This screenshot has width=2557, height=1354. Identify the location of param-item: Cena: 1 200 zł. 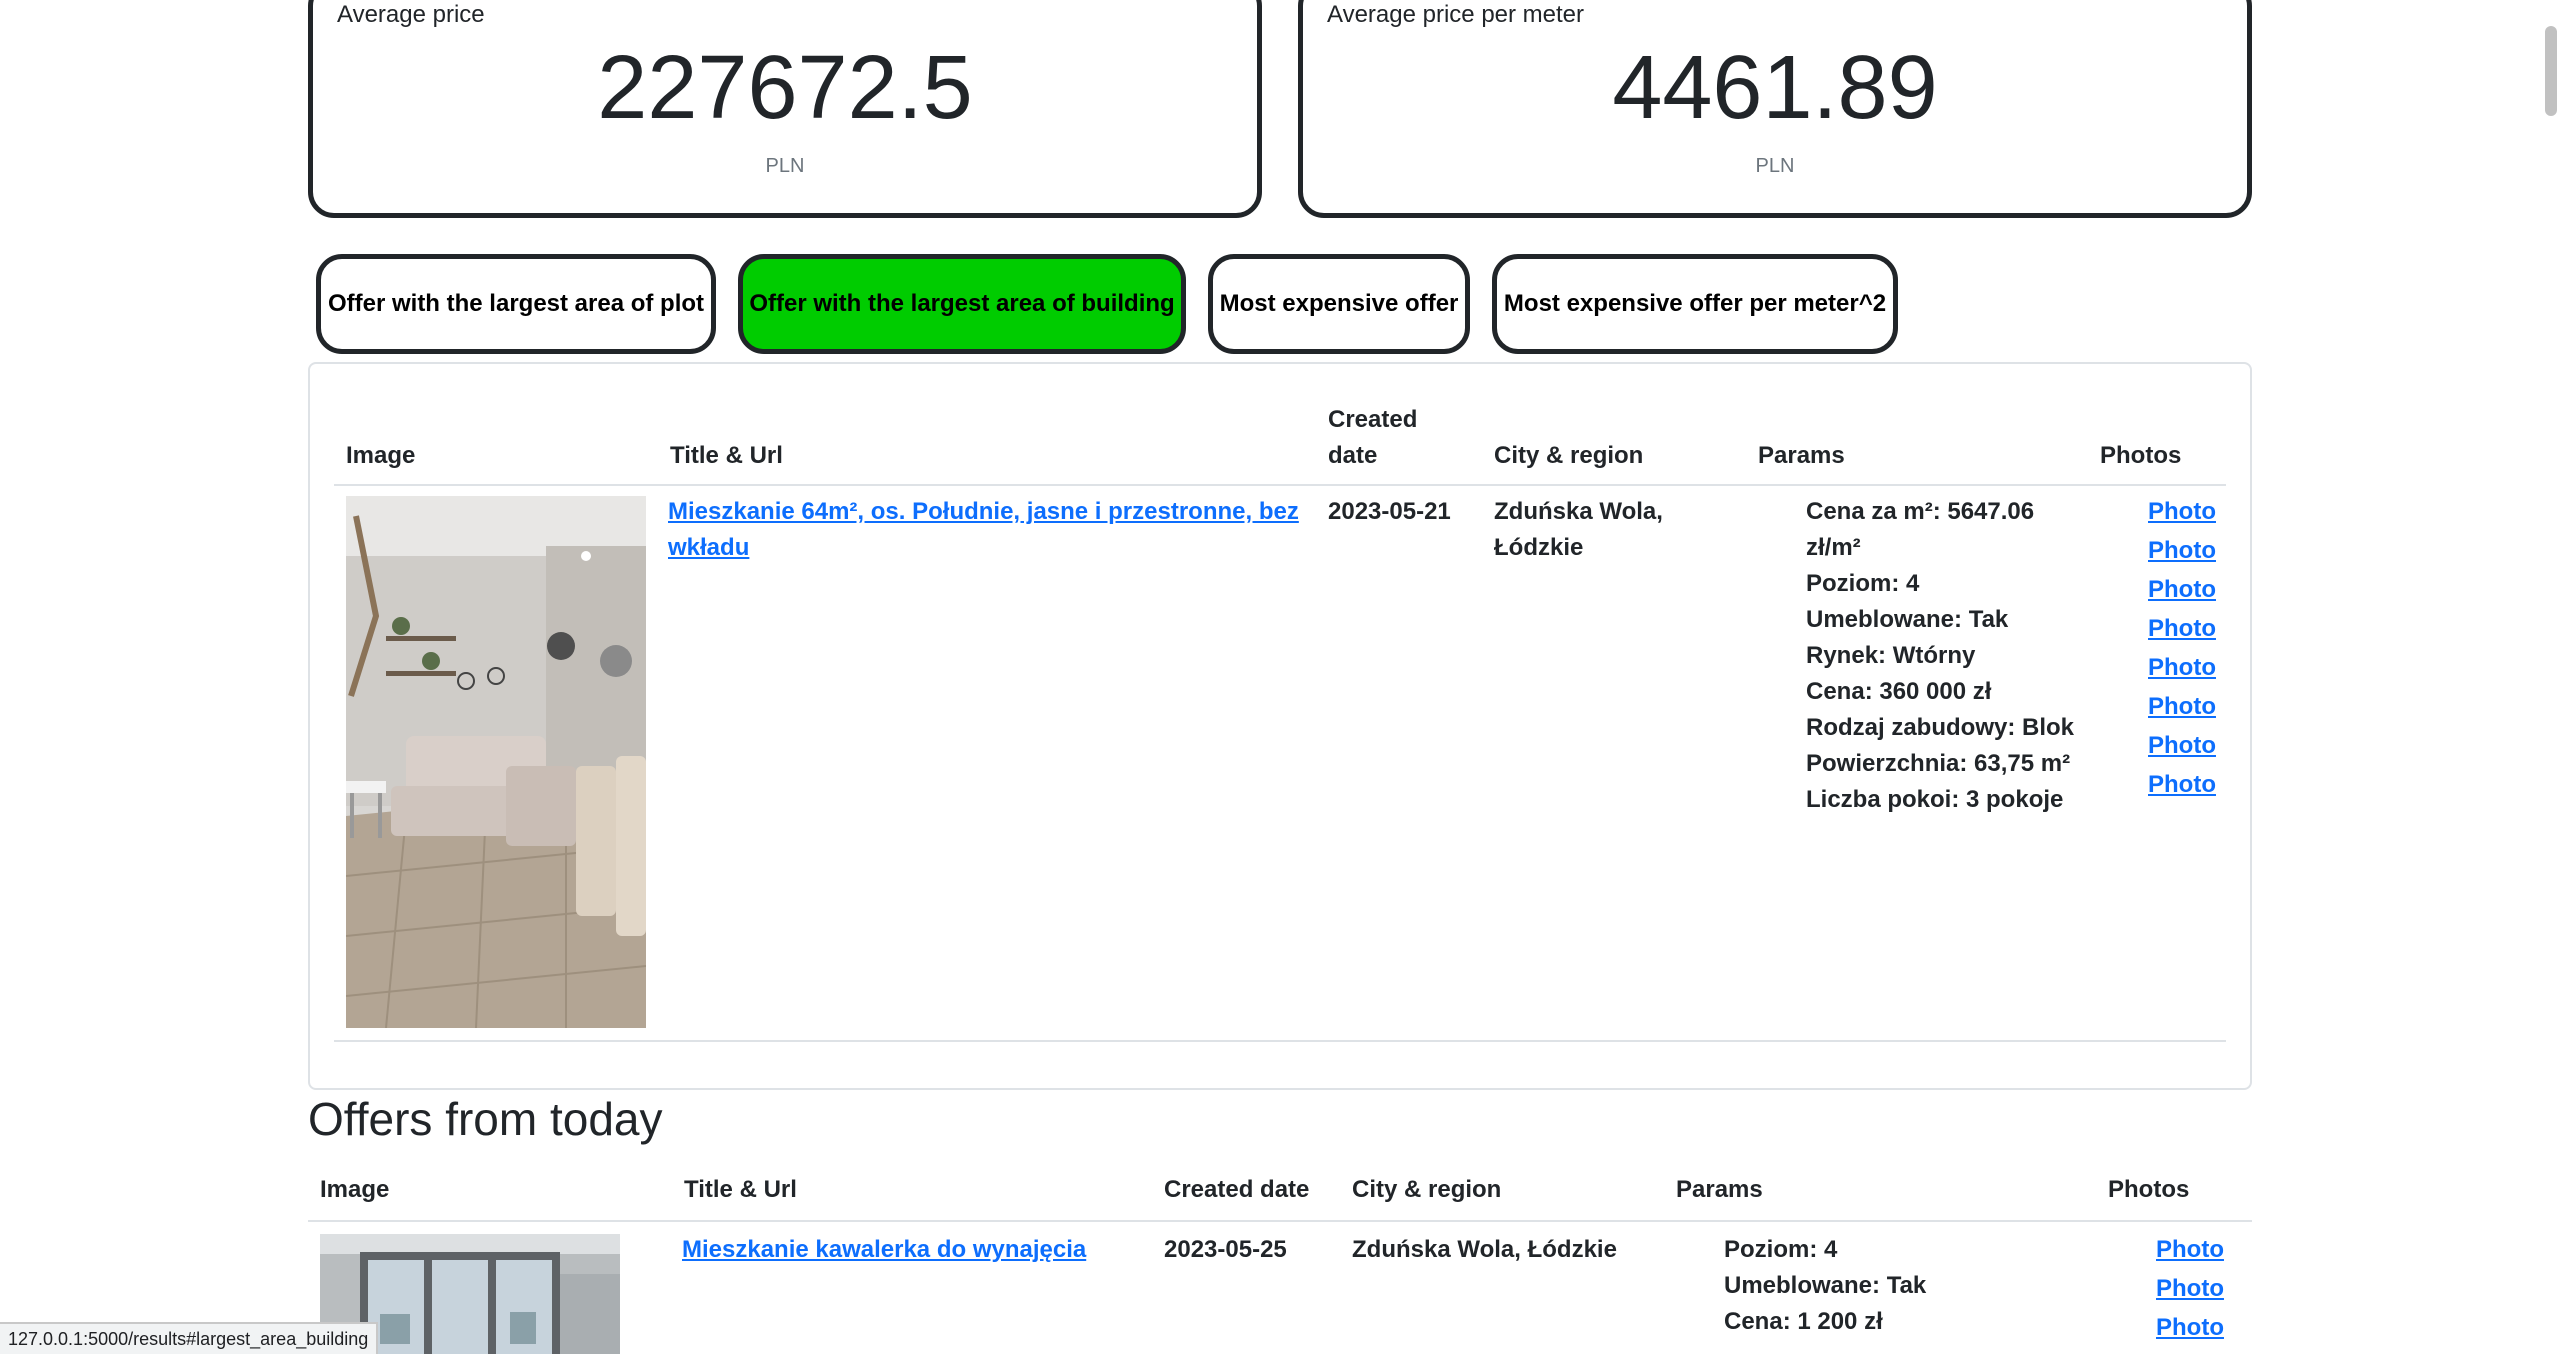
(1803, 1321).